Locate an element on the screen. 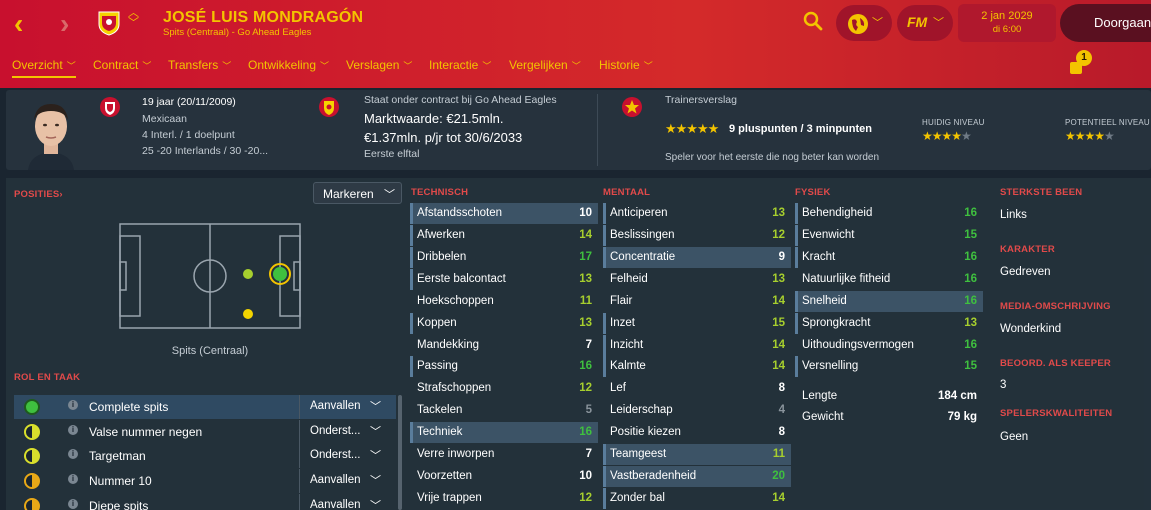  attribute-row: Concentratie 9 is located at coordinates (697, 257).